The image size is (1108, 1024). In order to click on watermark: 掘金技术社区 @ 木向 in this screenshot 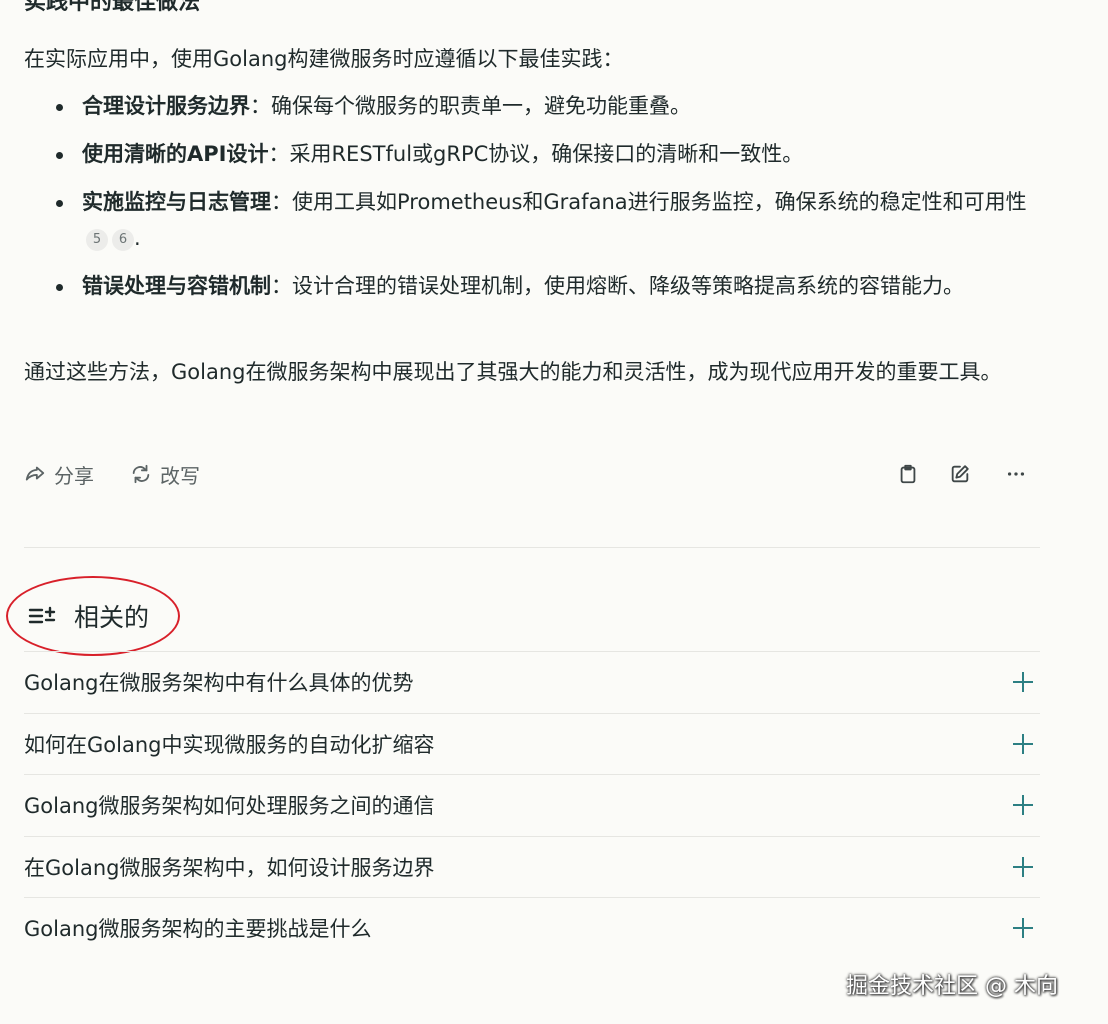, I will do `click(952, 986)`.